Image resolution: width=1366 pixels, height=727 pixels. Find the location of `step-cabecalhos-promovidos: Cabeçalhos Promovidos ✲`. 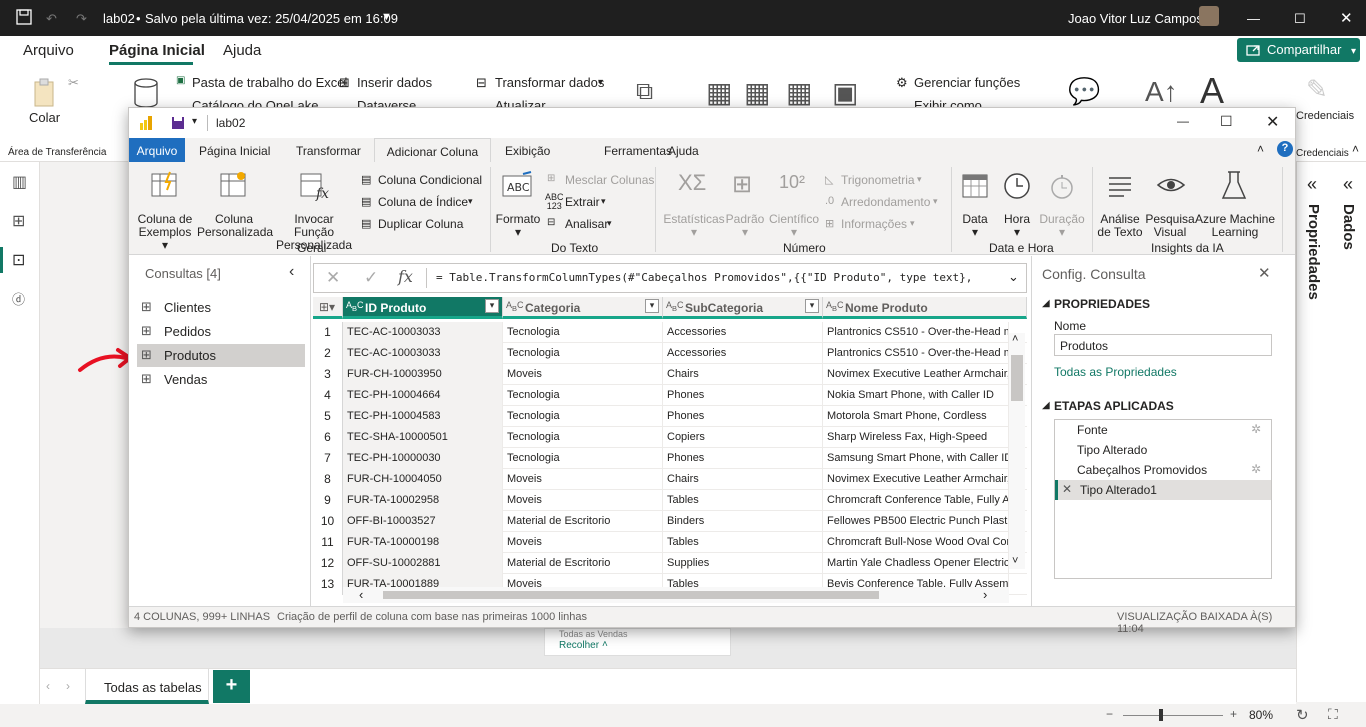

step-cabecalhos-promovidos: Cabeçalhos Promovidos ✲ is located at coordinates (1163, 470).